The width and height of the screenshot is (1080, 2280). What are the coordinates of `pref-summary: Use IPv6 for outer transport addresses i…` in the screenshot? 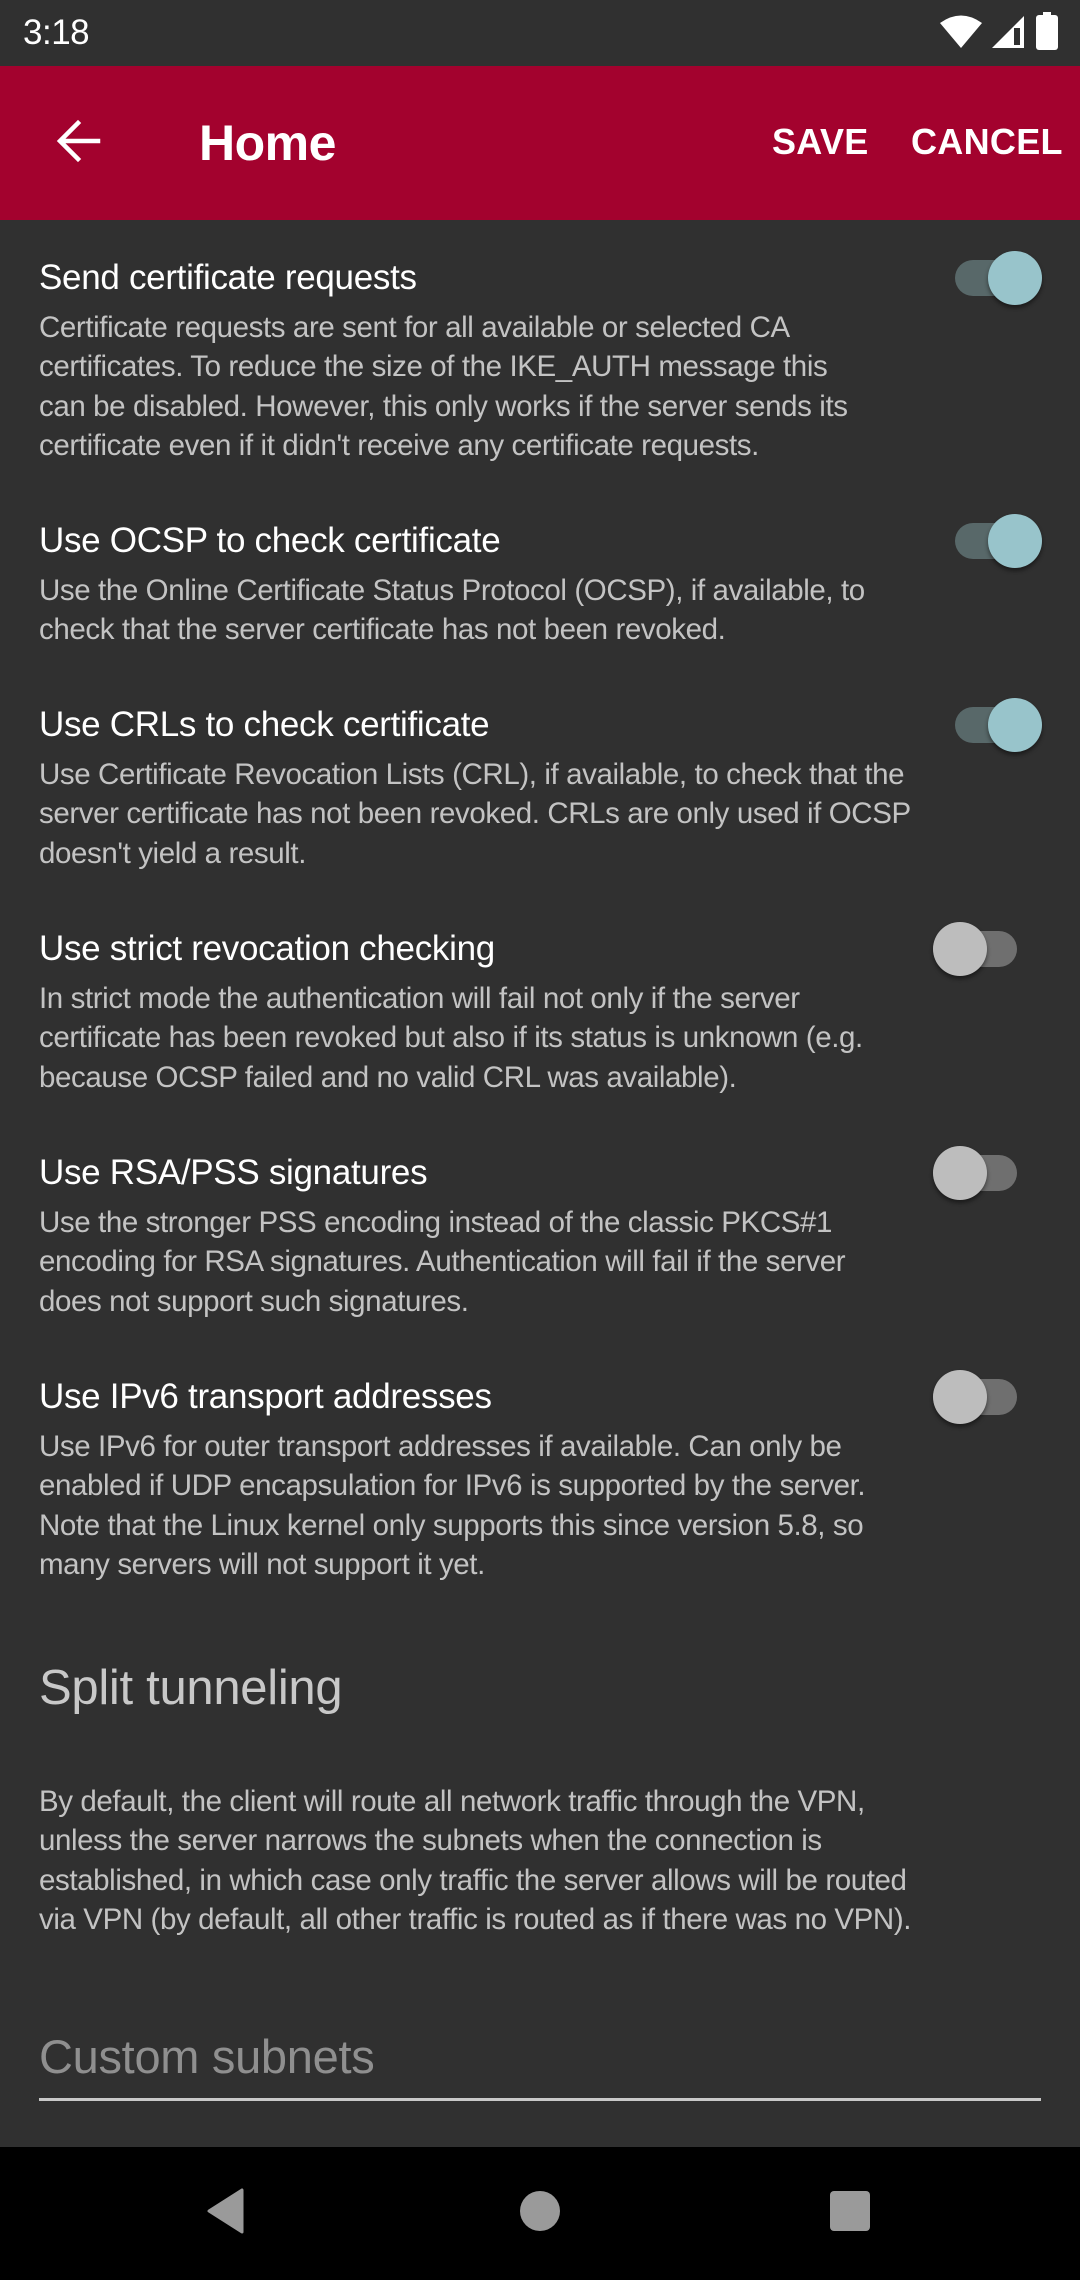 It's located at (452, 1505).